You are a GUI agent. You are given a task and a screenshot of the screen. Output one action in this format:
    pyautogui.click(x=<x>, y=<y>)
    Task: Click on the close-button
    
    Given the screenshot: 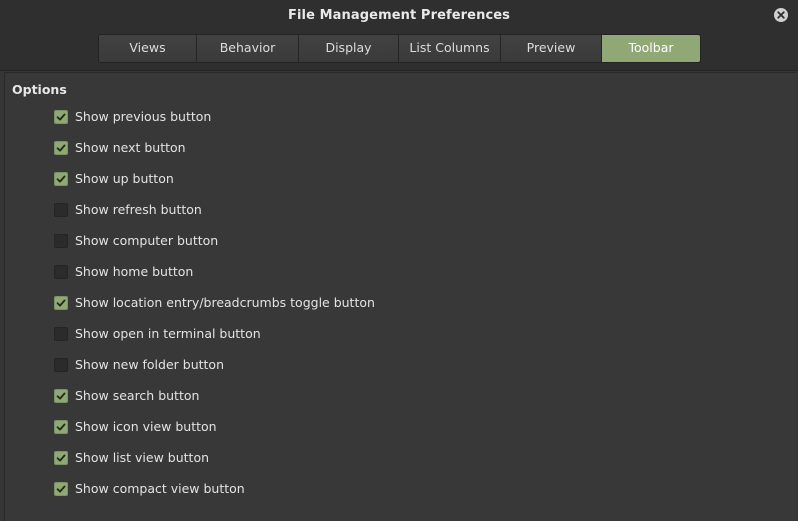 What is the action you would take?
    pyautogui.click(x=781, y=15)
    